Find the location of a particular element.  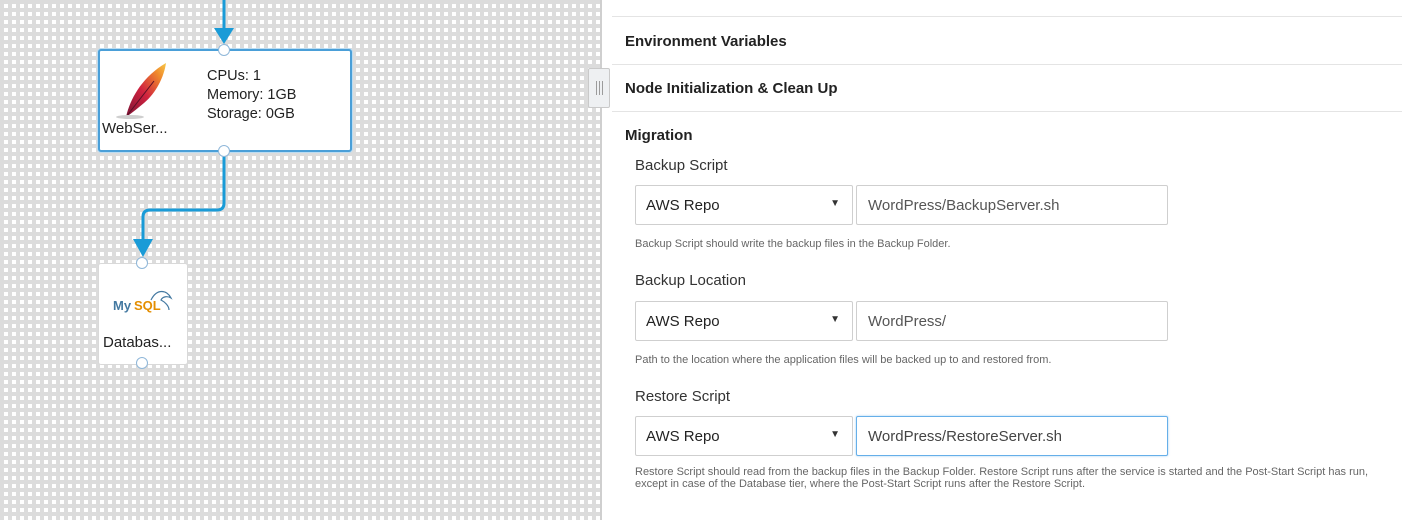

restore-script-label: Restore Script is located at coordinates (683, 396).